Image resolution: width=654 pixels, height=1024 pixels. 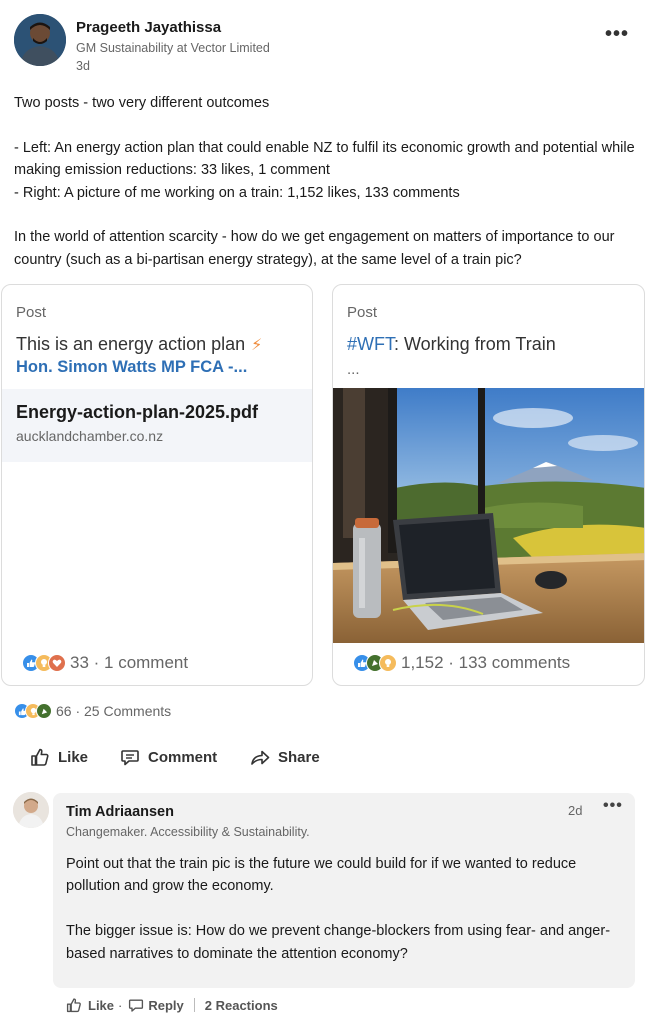 What do you see at coordinates (617, 34) in the screenshot?
I see `more-options-icon: •••` at bounding box center [617, 34].